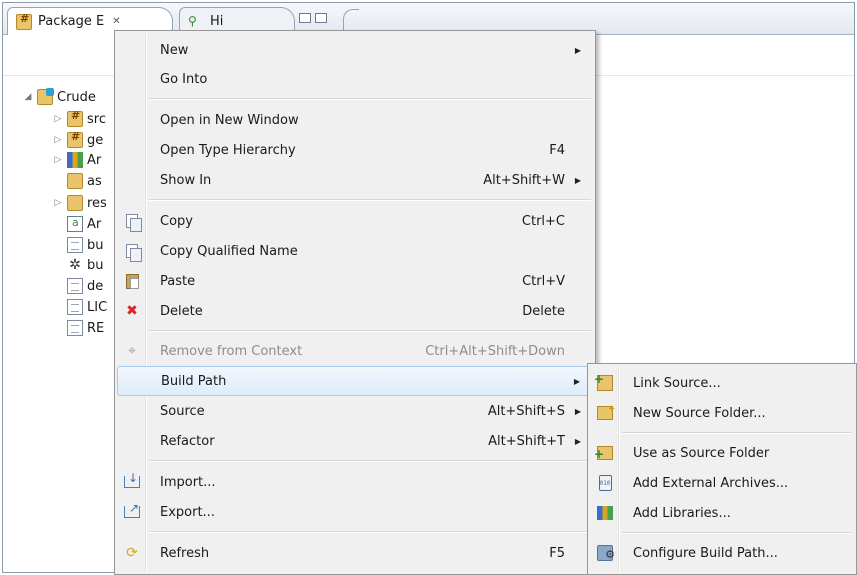 The image size is (857, 575). Describe the element at coordinates (85, 245) in the screenshot. I see `tree-item: bu` at that location.